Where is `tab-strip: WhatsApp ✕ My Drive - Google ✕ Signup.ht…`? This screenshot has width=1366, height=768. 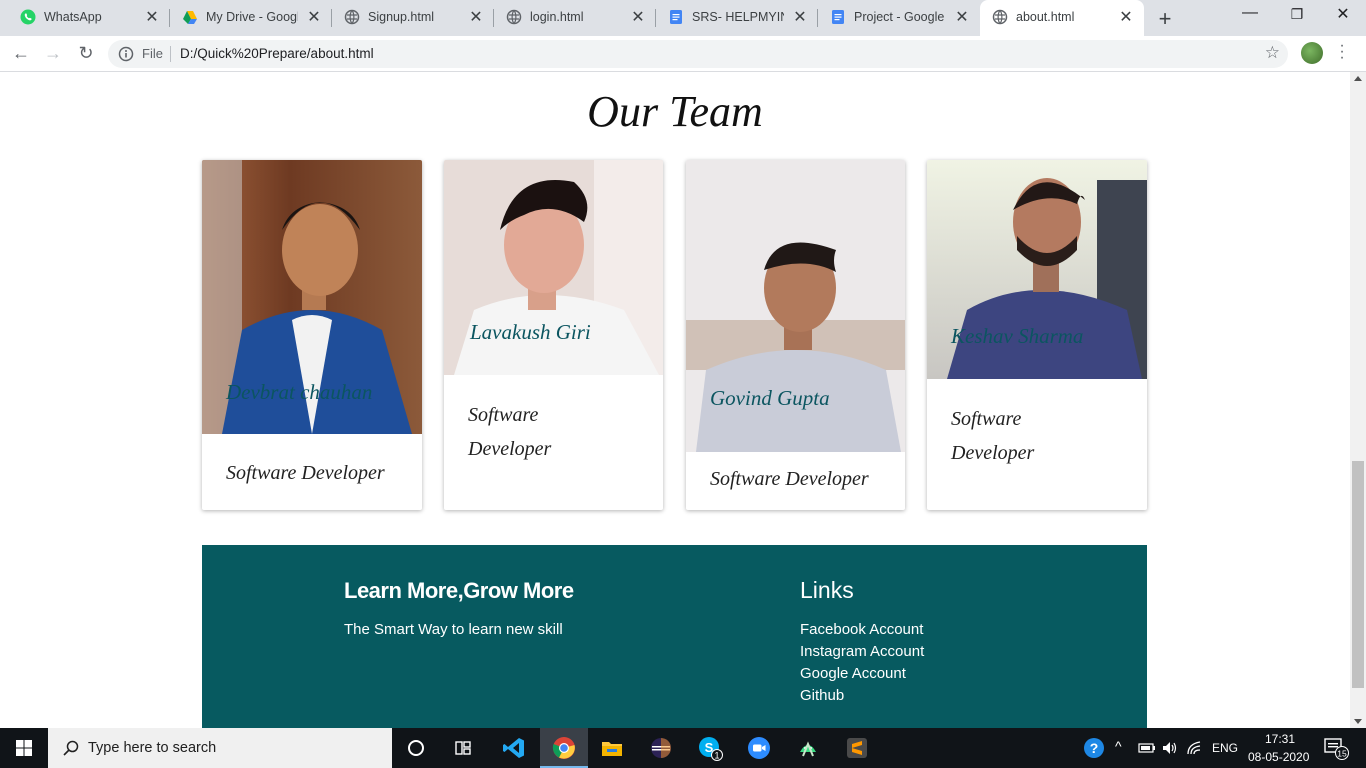 tab-strip: WhatsApp ✕ My Drive - Google ✕ Signup.ht… is located at coordinates (683, 18).